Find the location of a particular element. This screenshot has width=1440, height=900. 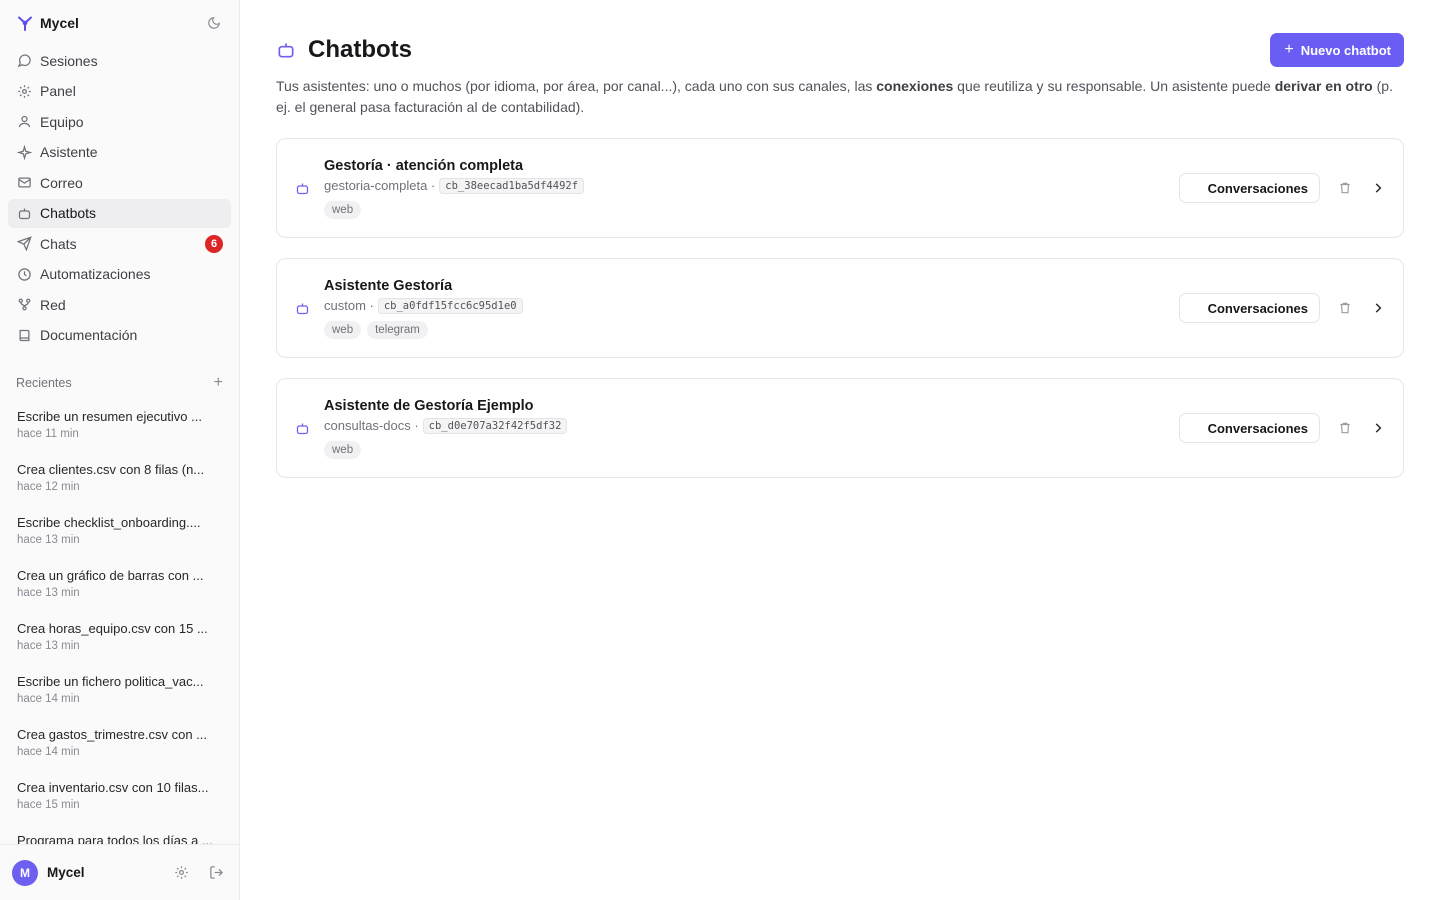

nav-label: Chatbots is located at coordinates (68, 213).